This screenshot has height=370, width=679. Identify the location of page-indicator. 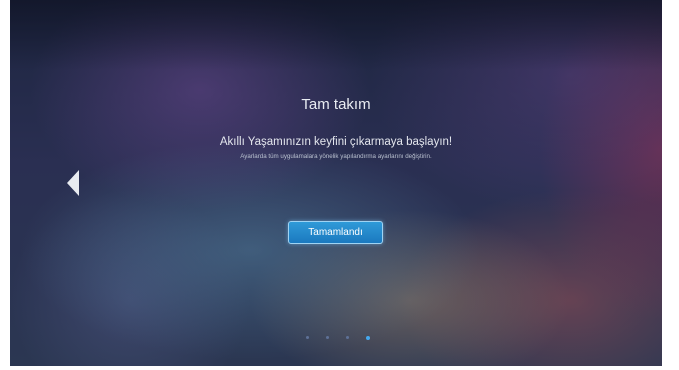
(338, 337).